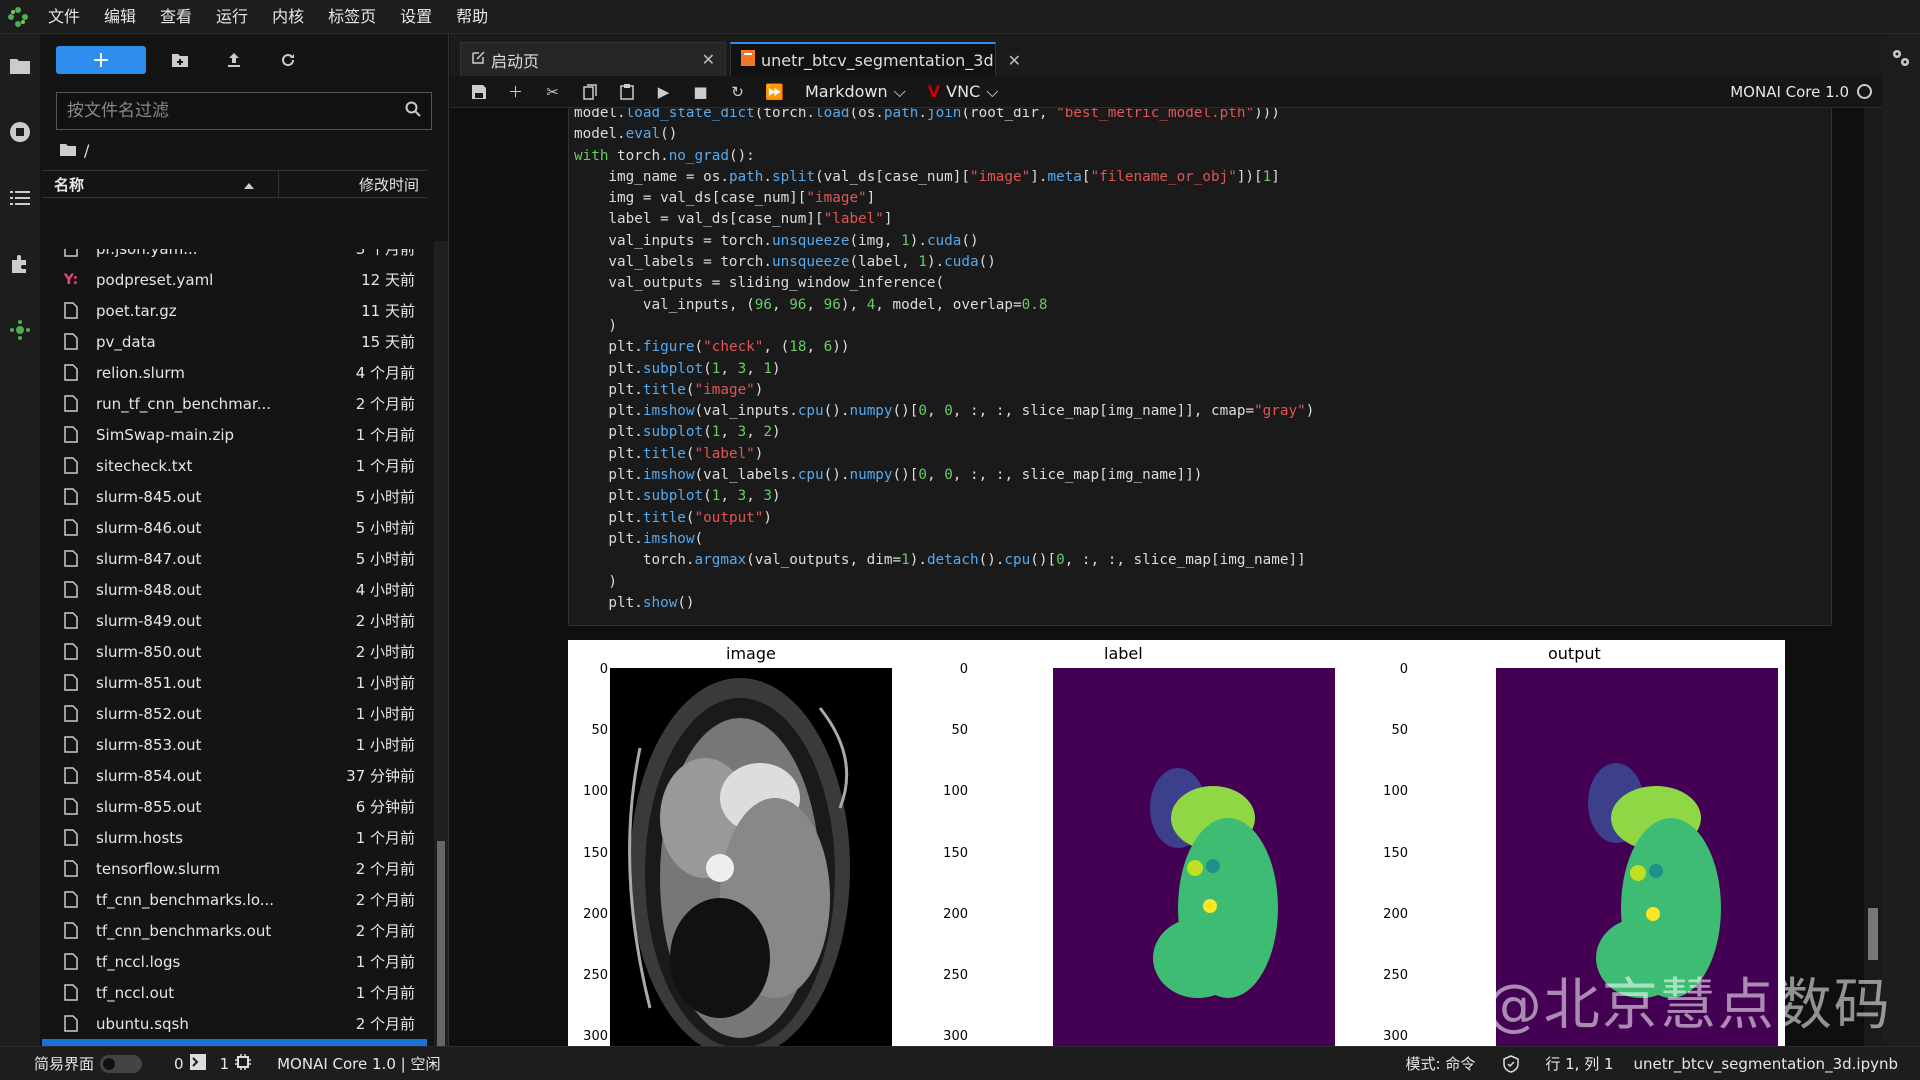  Describe the element at coordinates (236, 111) in the screenshot. I see `file-filter-input` at that location.